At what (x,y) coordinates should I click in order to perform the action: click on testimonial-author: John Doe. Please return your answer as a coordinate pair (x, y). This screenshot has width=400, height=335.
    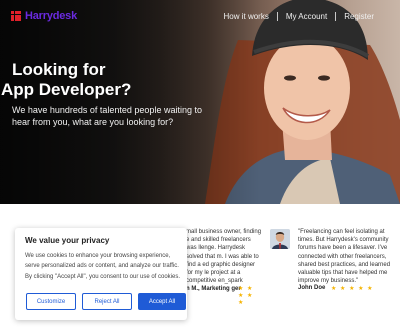
    Looking at the image, I should click on (312, 288).